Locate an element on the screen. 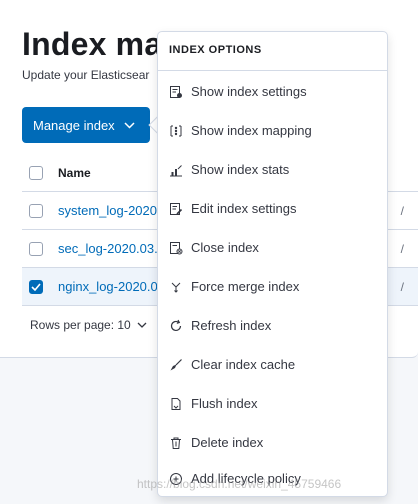  column-header-name: Name is located at coordinates (74, 173).